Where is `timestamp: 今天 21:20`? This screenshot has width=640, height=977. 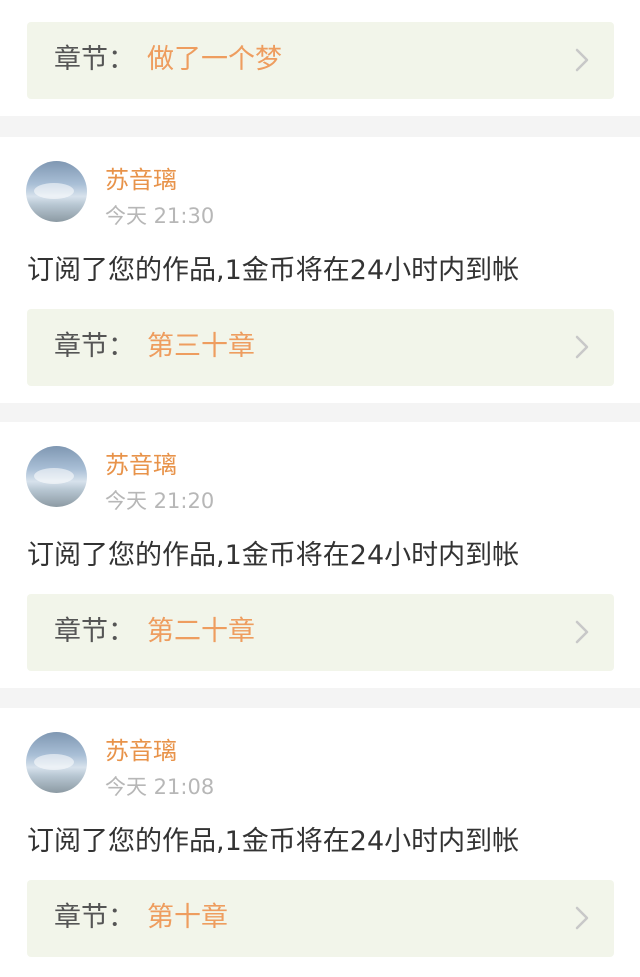
timestamp: 今天 21:20 is located at coordinates (160, 501).